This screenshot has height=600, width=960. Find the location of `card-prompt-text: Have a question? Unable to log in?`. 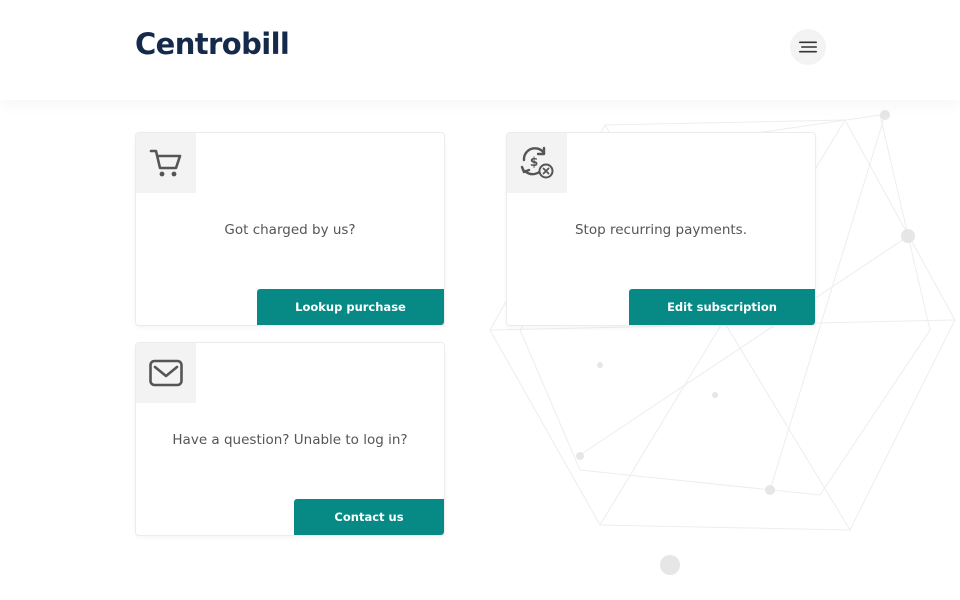

card-prompt-text: Have a question? Unable to log in? is located at coordinates (290, 440).